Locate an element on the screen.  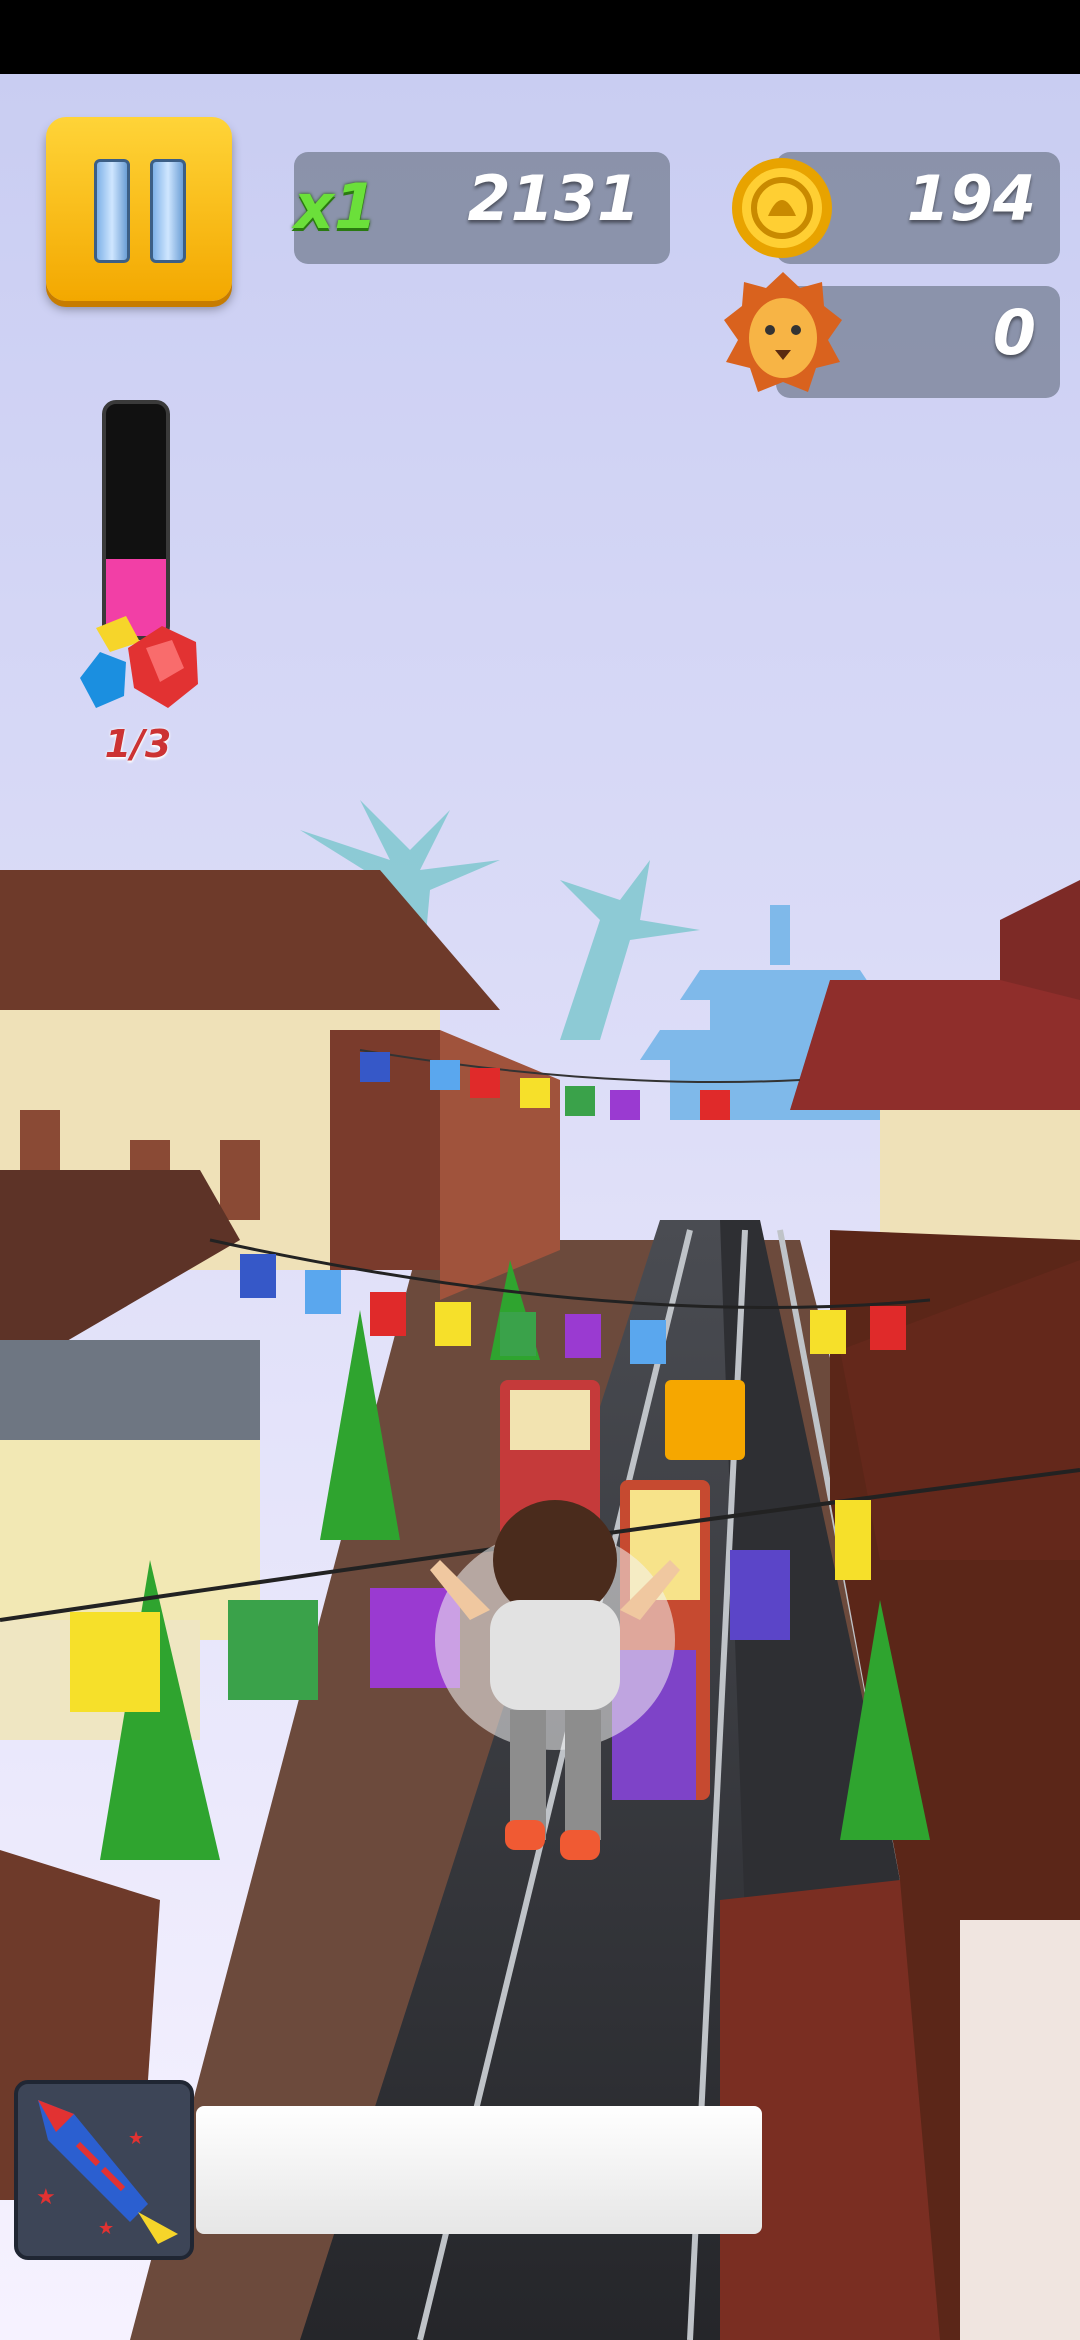
lion-count: 0 is located at coordinates (1014, 332).